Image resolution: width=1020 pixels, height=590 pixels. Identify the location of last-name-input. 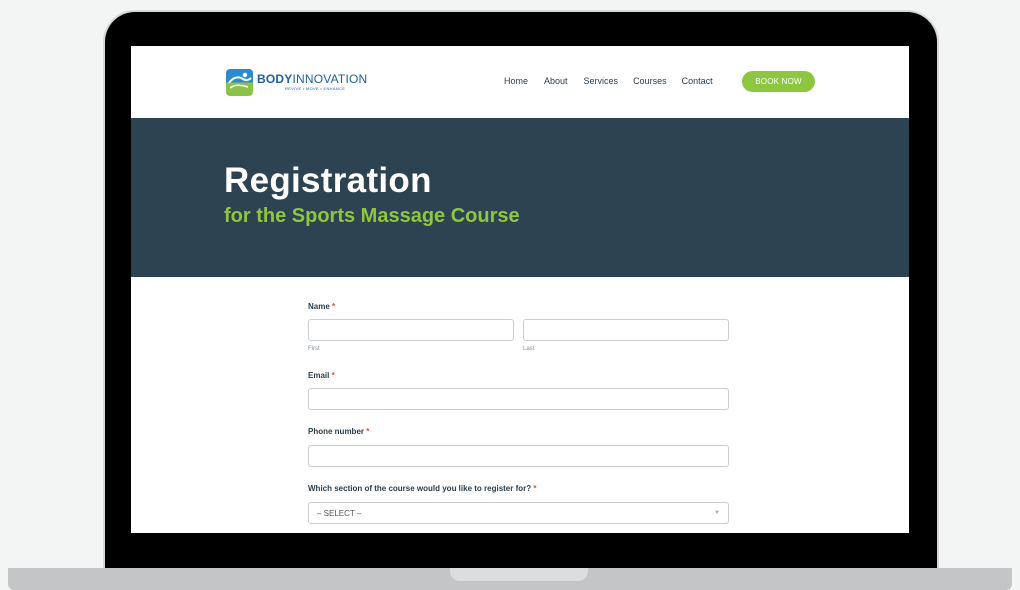
(626, 330).